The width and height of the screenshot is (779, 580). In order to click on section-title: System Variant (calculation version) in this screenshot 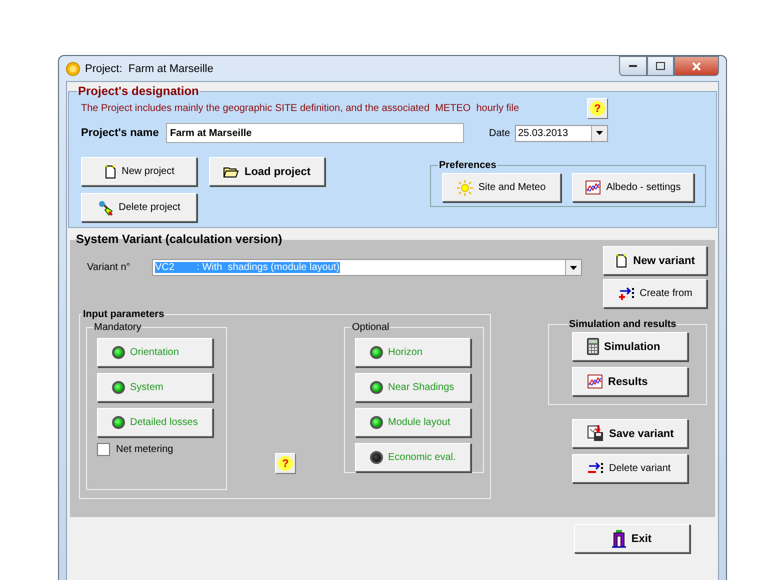, I will do `click(179, 239)`.